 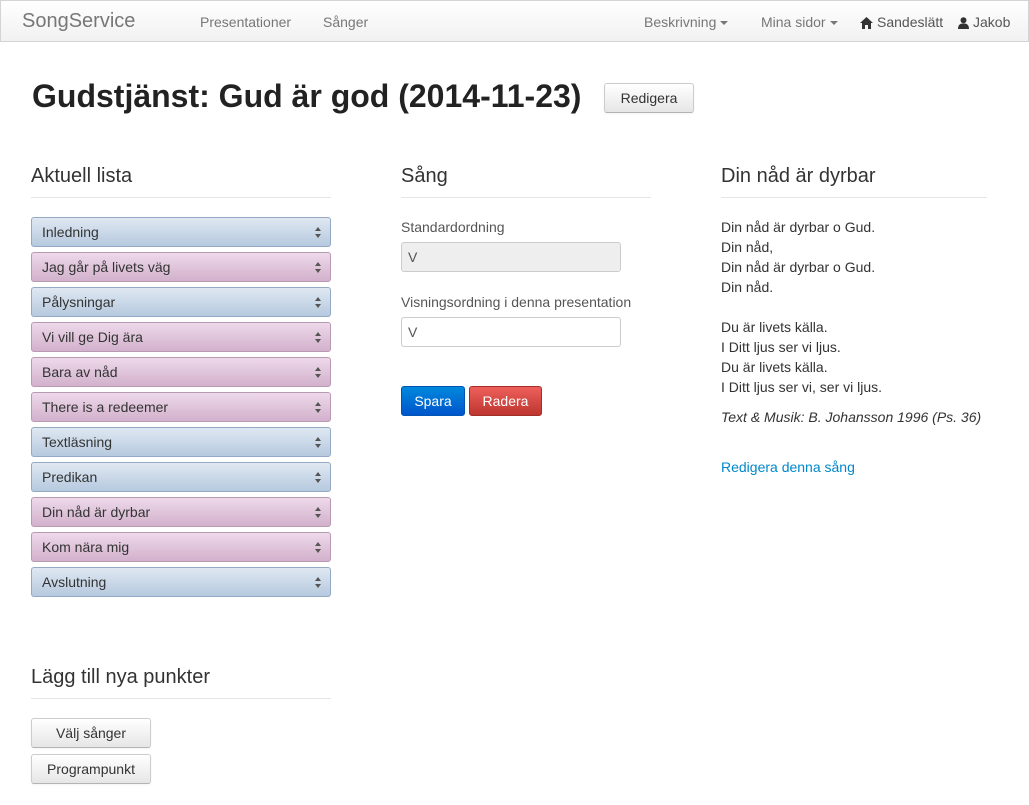 I want to click on user-icon, so click(x=963, y=23).